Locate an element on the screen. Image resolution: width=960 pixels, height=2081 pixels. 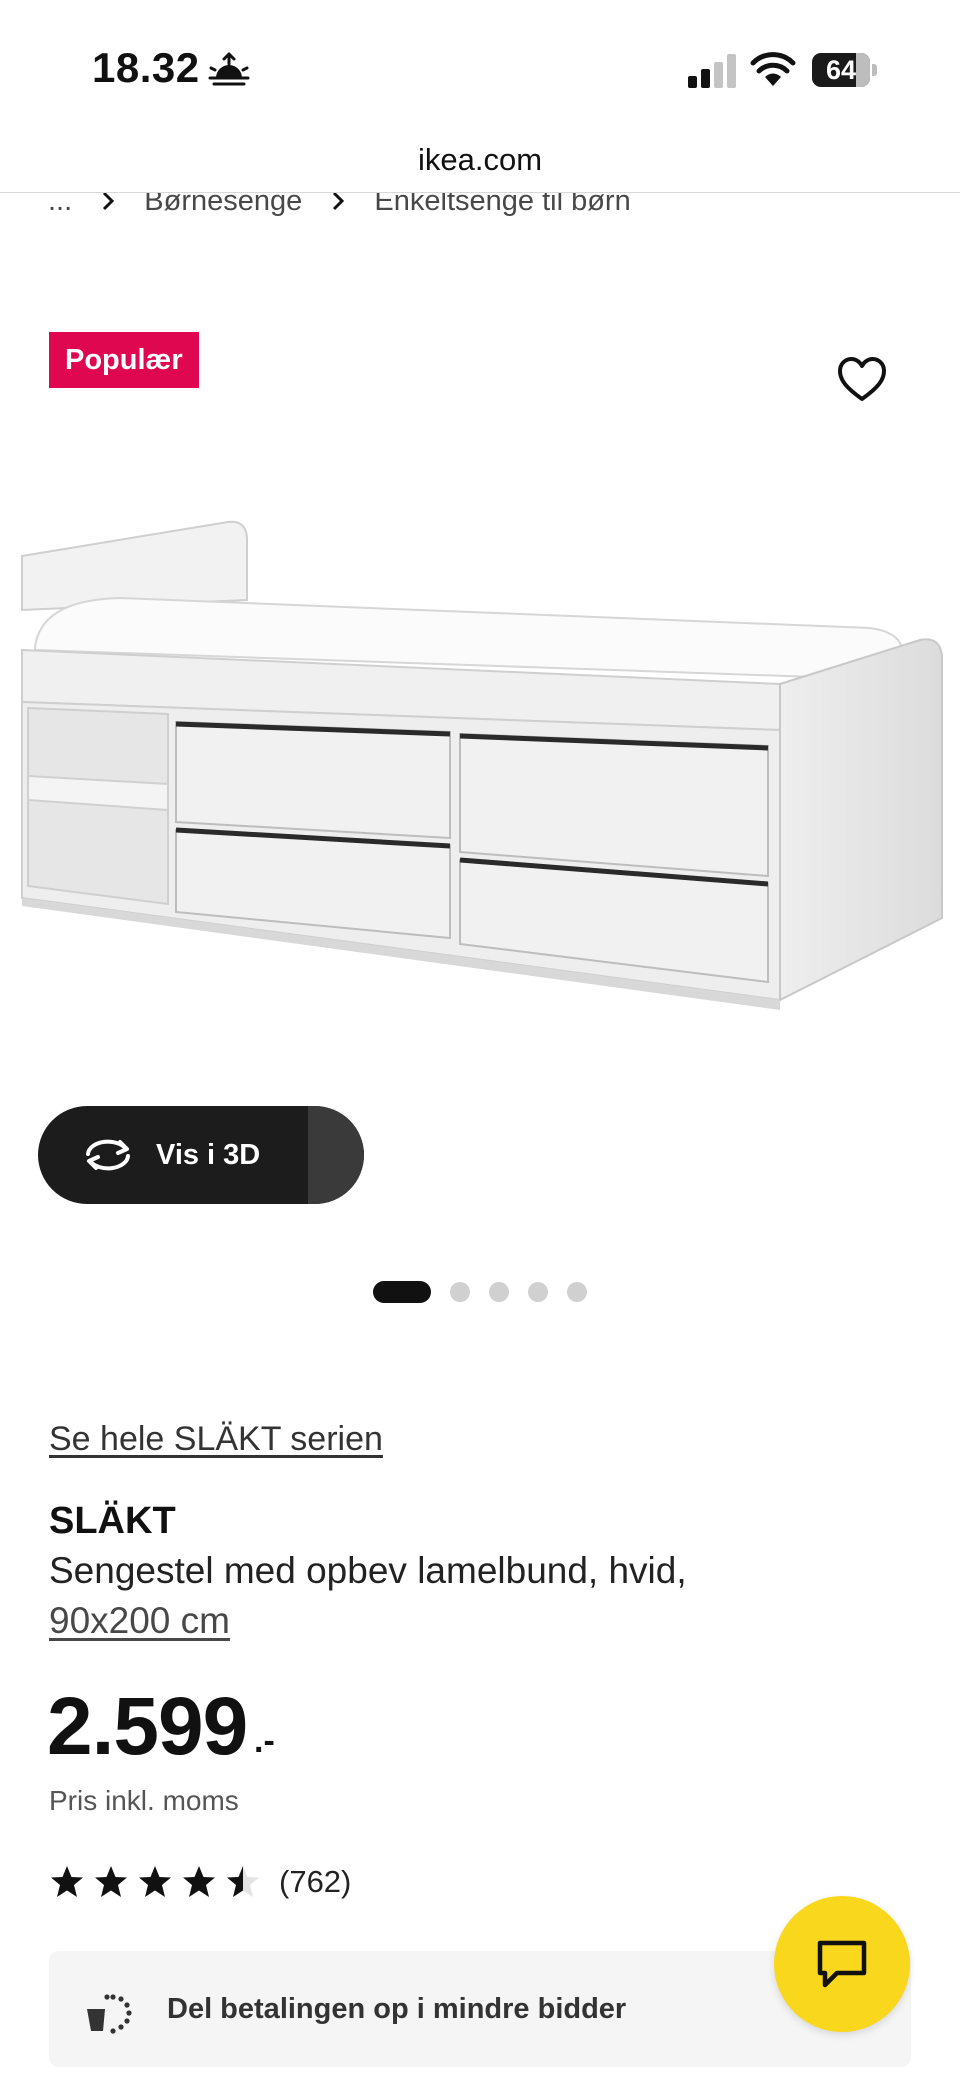
product-size-link: 90x200 cm is located at coordinates (139, 1621).